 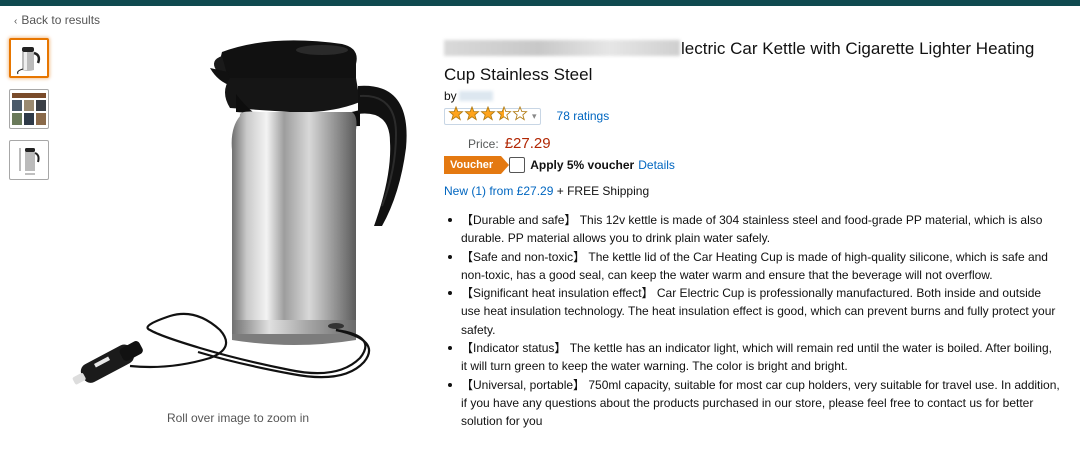 I want to click on apply-voucher-checkbox, so click(x=517, y=165).